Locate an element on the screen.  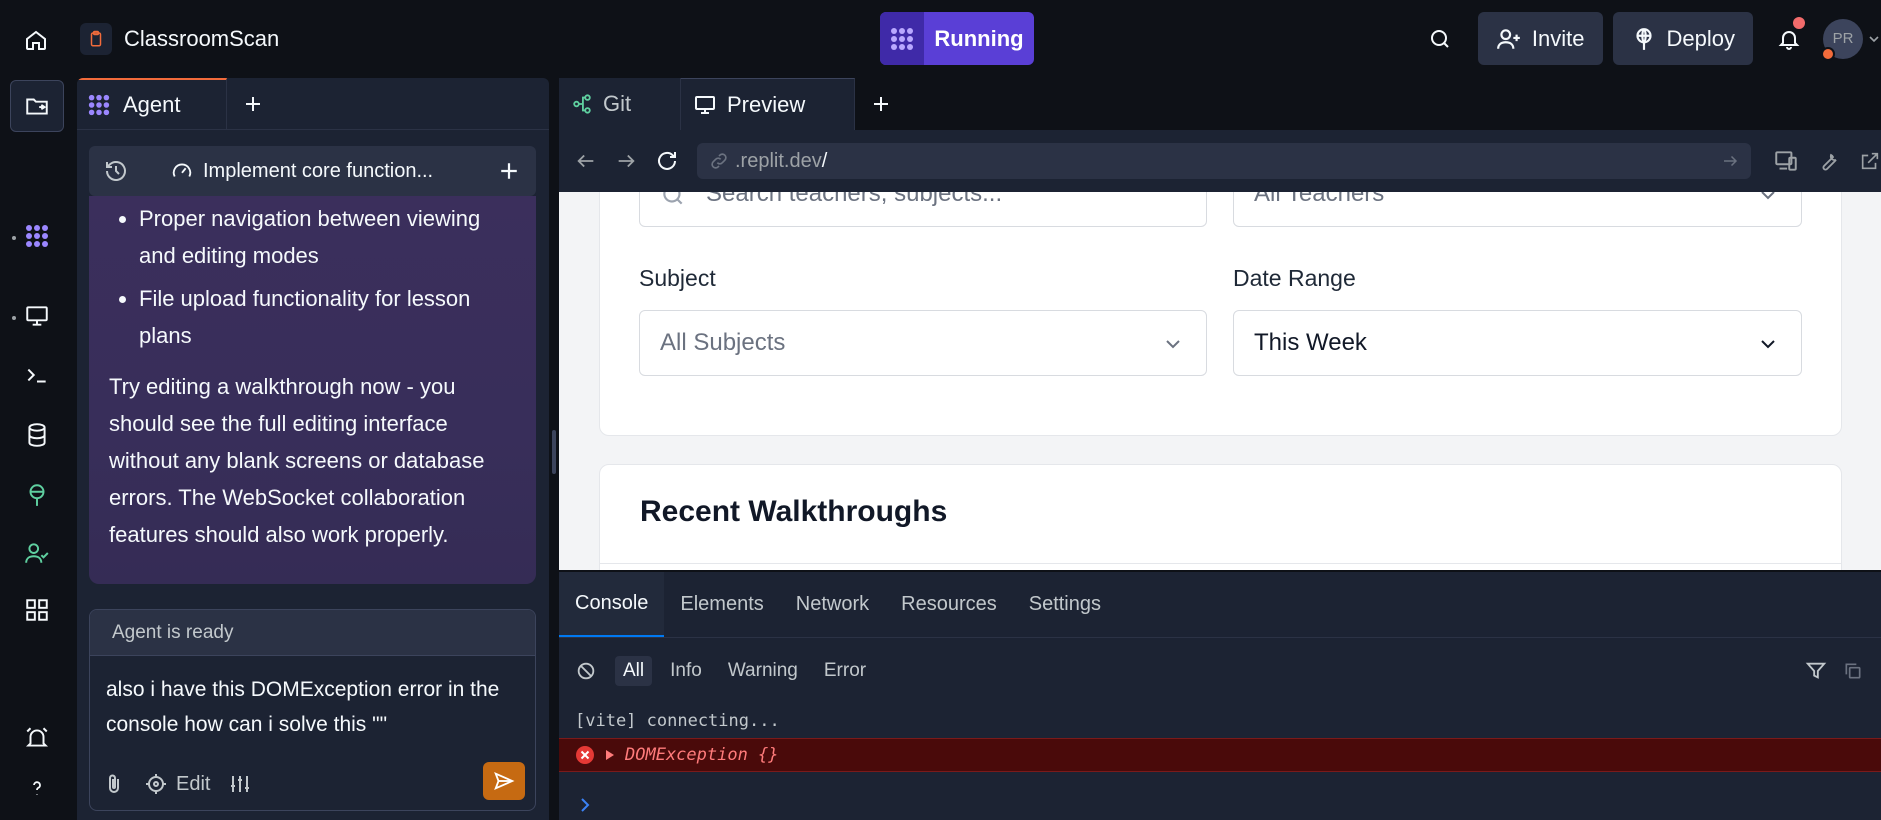
tab-git: Git is located at coordinates (620, 104).